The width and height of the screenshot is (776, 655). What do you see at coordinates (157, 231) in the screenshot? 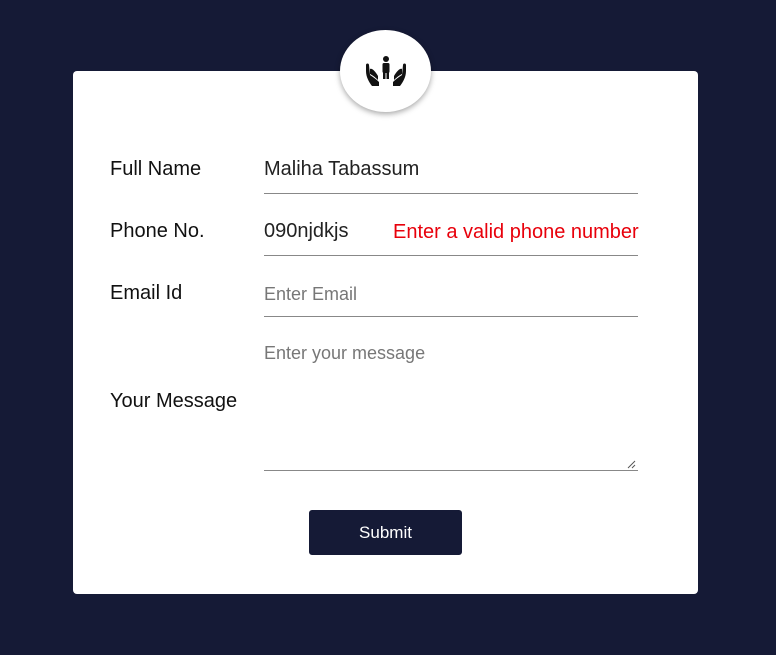
I see `phone-label: Phone No.` at bounding box center [157, 231].